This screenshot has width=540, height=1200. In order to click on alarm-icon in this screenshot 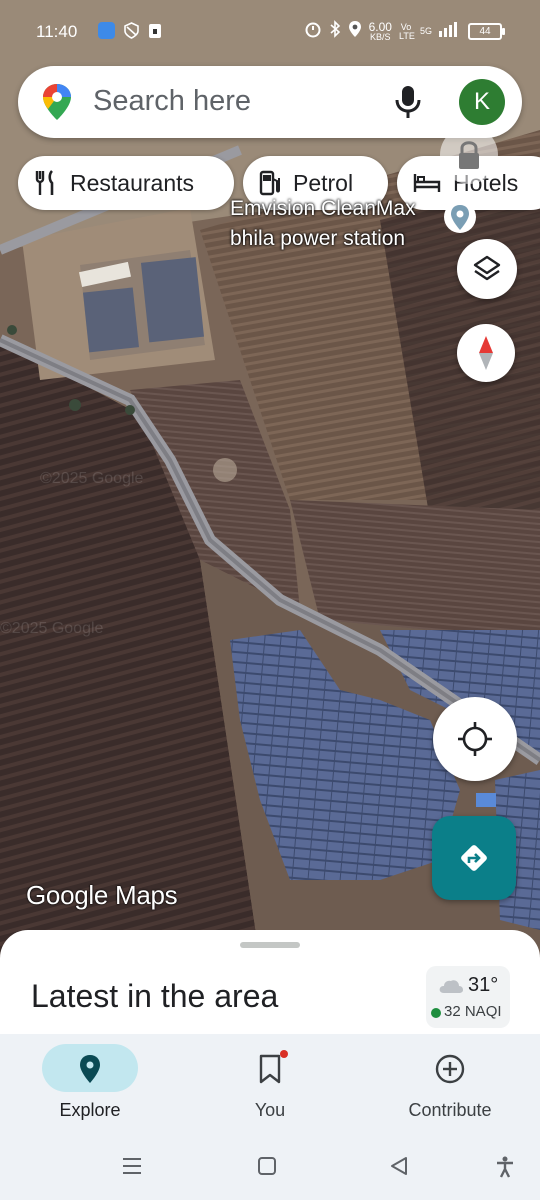, I will do `click(313, 31)`.